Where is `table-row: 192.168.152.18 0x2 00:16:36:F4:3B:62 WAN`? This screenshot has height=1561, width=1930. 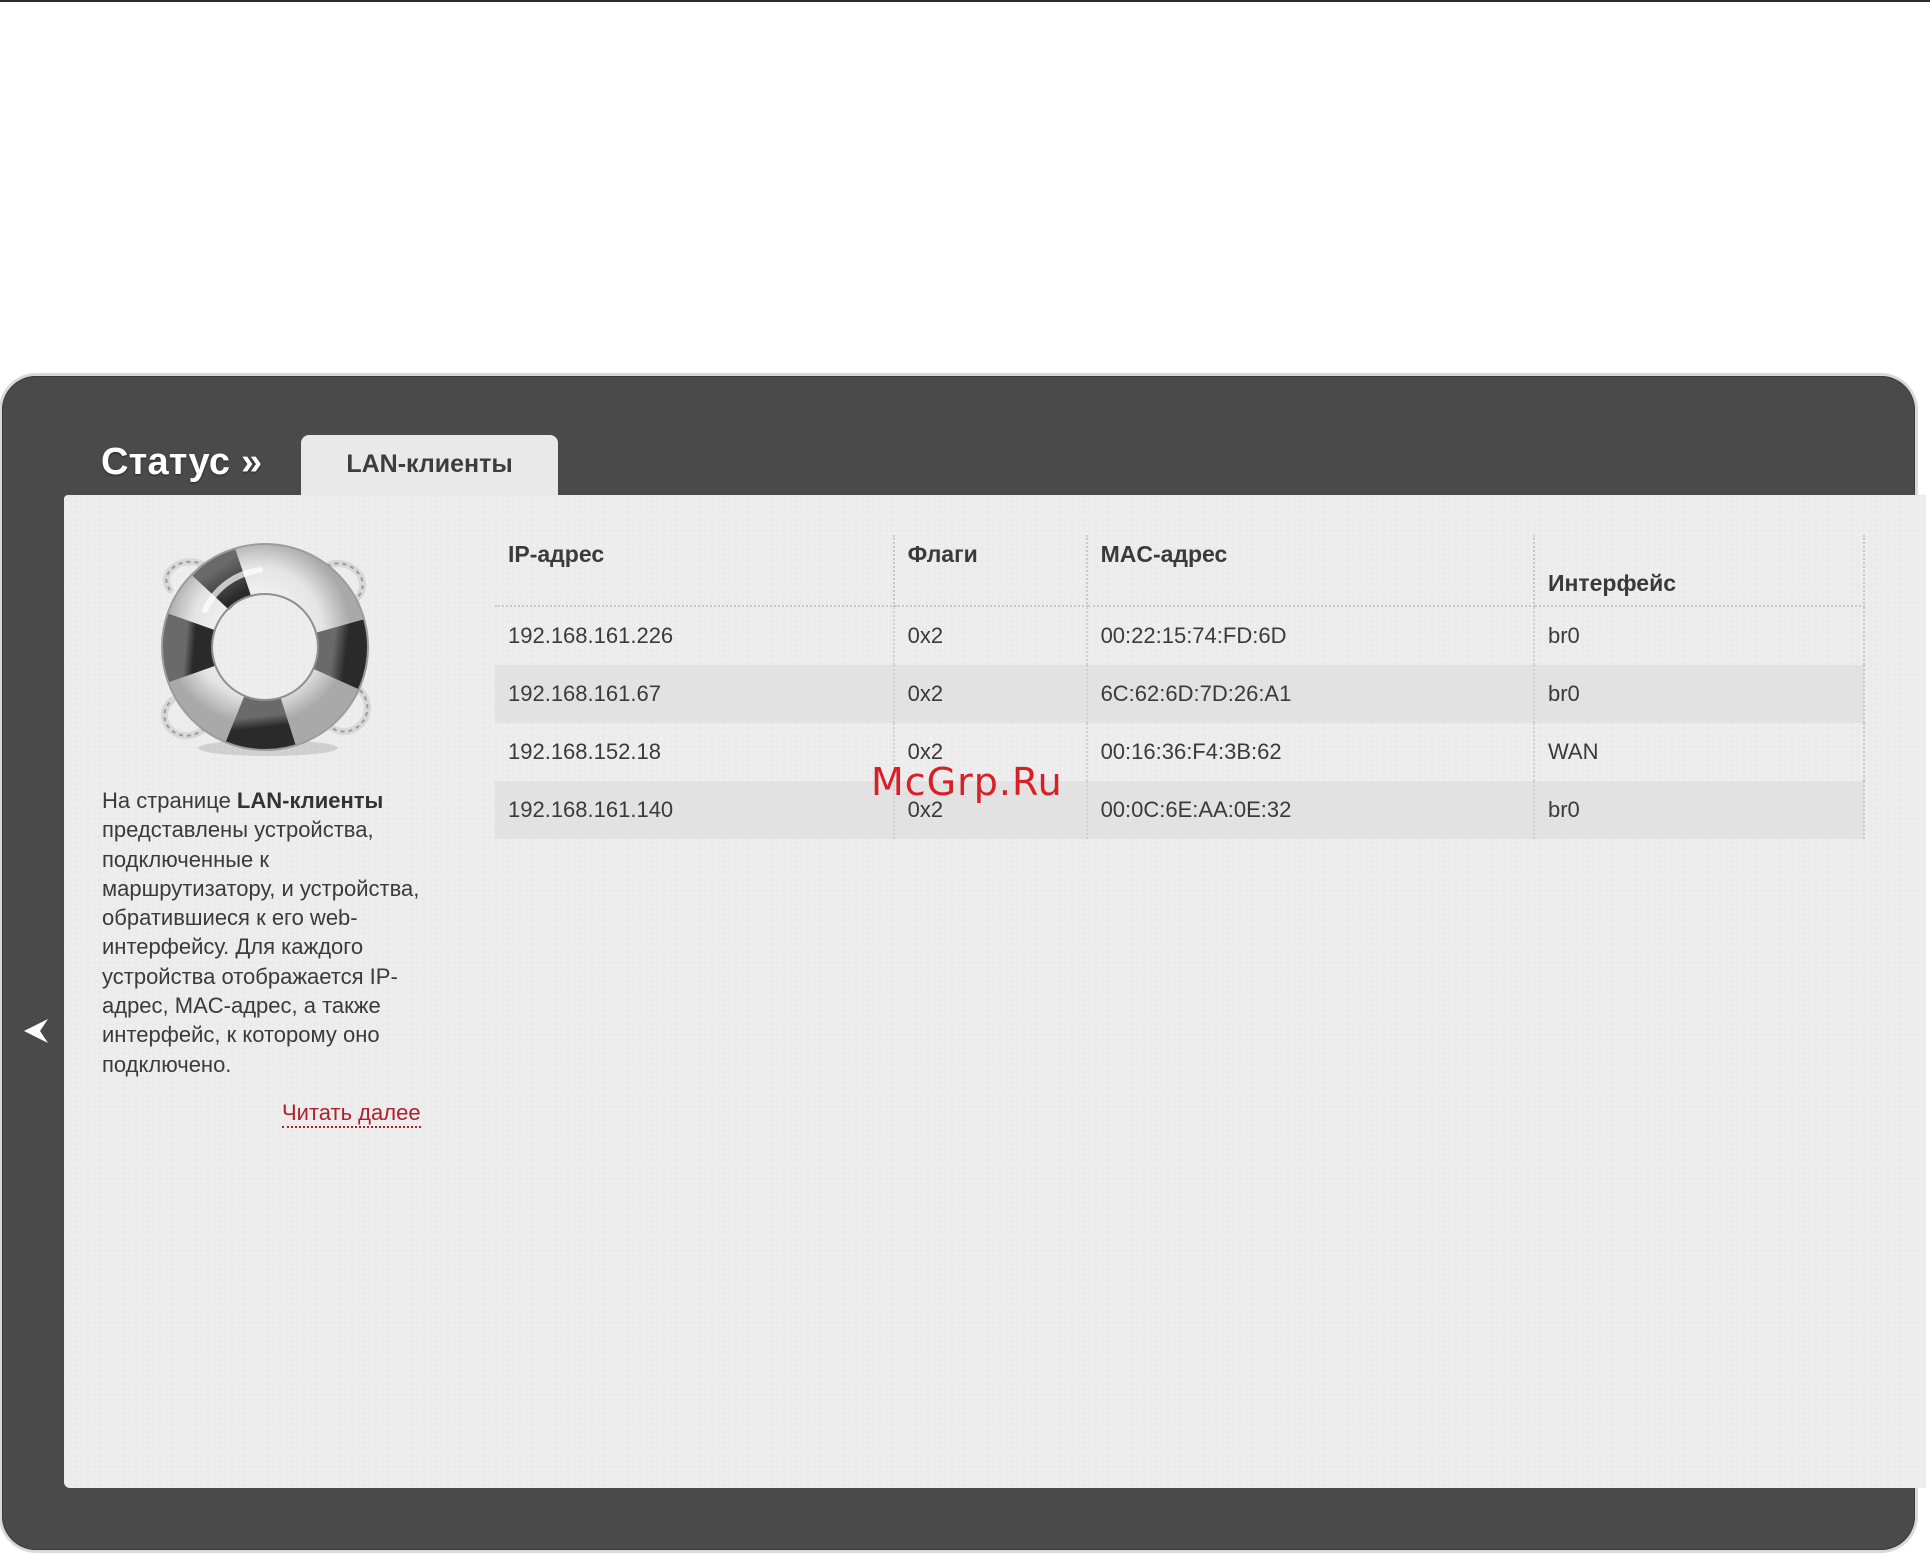
table-row: 192.168.152.18 0x2 00:16:36:F4:3B:62 WAN is located at coordinates (1180, 752).